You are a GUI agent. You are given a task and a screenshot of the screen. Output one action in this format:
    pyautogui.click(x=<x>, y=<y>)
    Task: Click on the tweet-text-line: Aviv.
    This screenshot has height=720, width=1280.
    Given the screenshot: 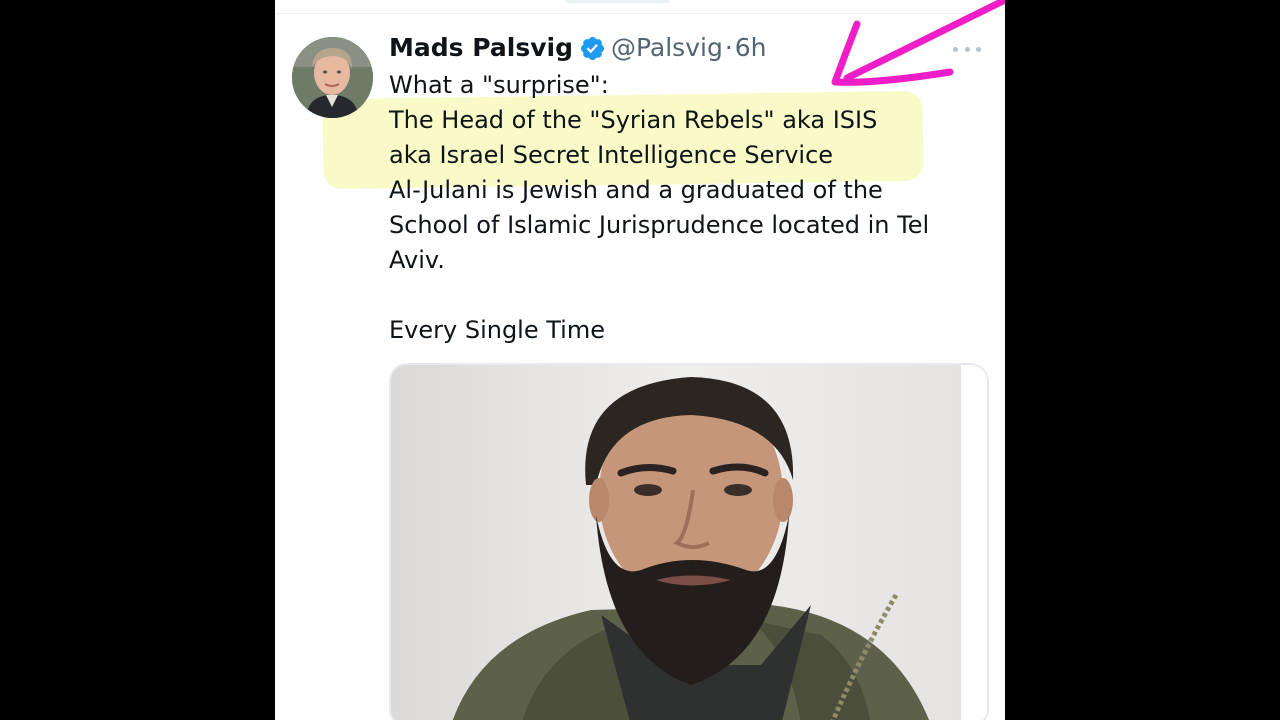 What is the action you would take?
    pyautogui.click(x=417, y=260)
    